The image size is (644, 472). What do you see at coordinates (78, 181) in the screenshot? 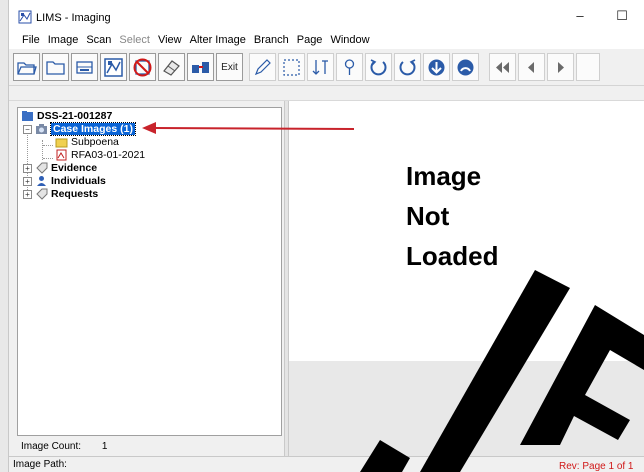
I see `tree-label-individuals: Individuals` at bounding box center [78, 181].